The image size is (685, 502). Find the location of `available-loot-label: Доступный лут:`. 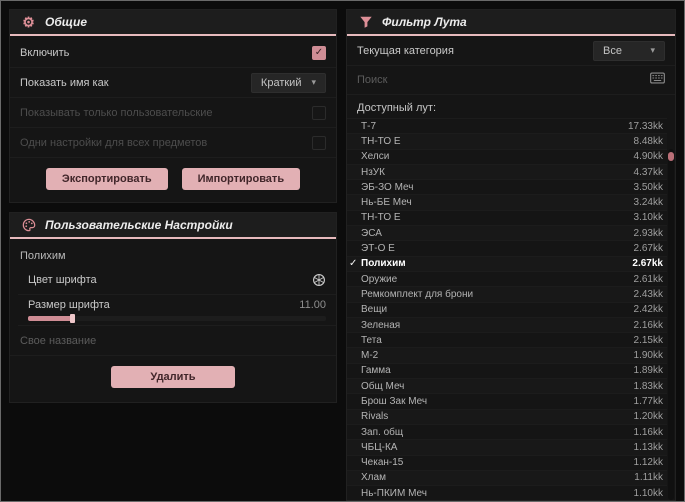

available-loot-label: Доступный лут: is located at coordinates (397, 108).